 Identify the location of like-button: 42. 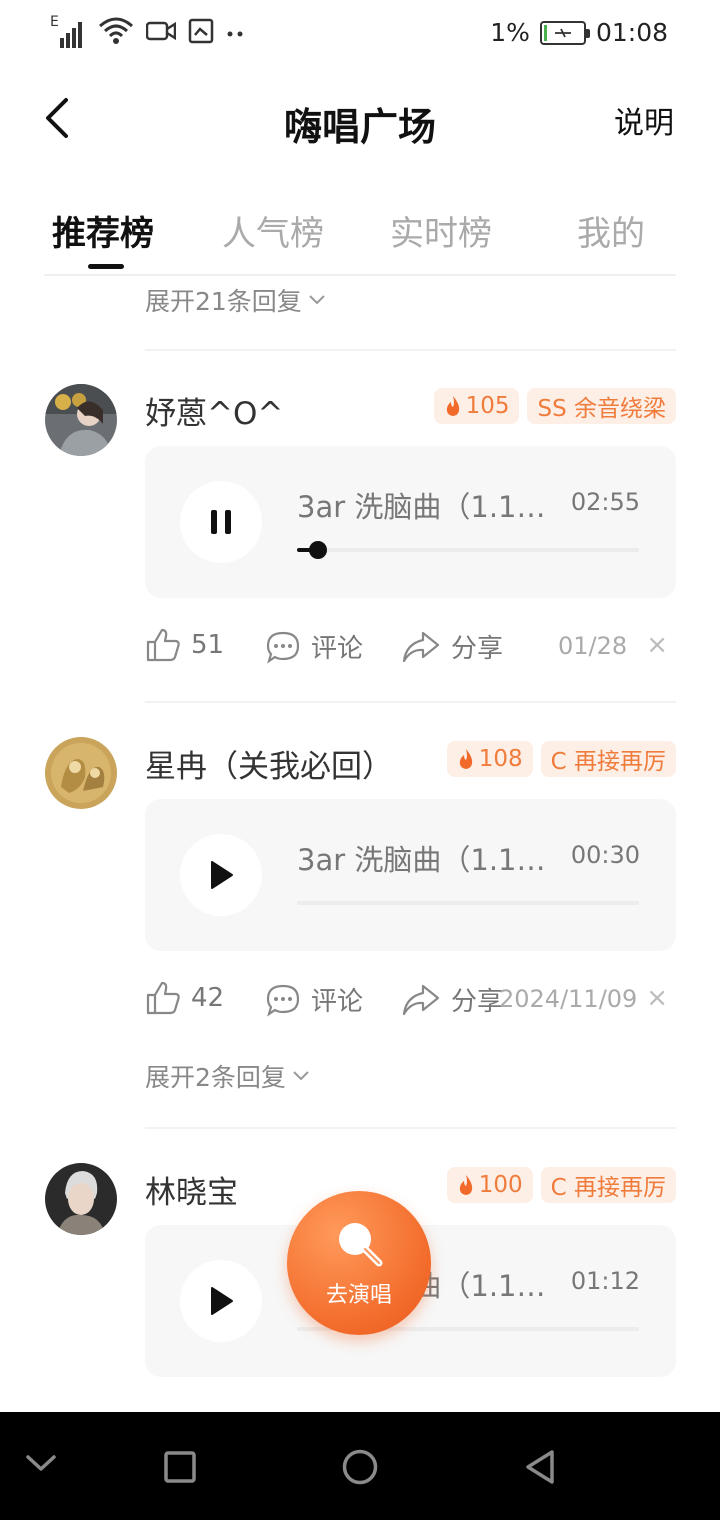
(184, 998).